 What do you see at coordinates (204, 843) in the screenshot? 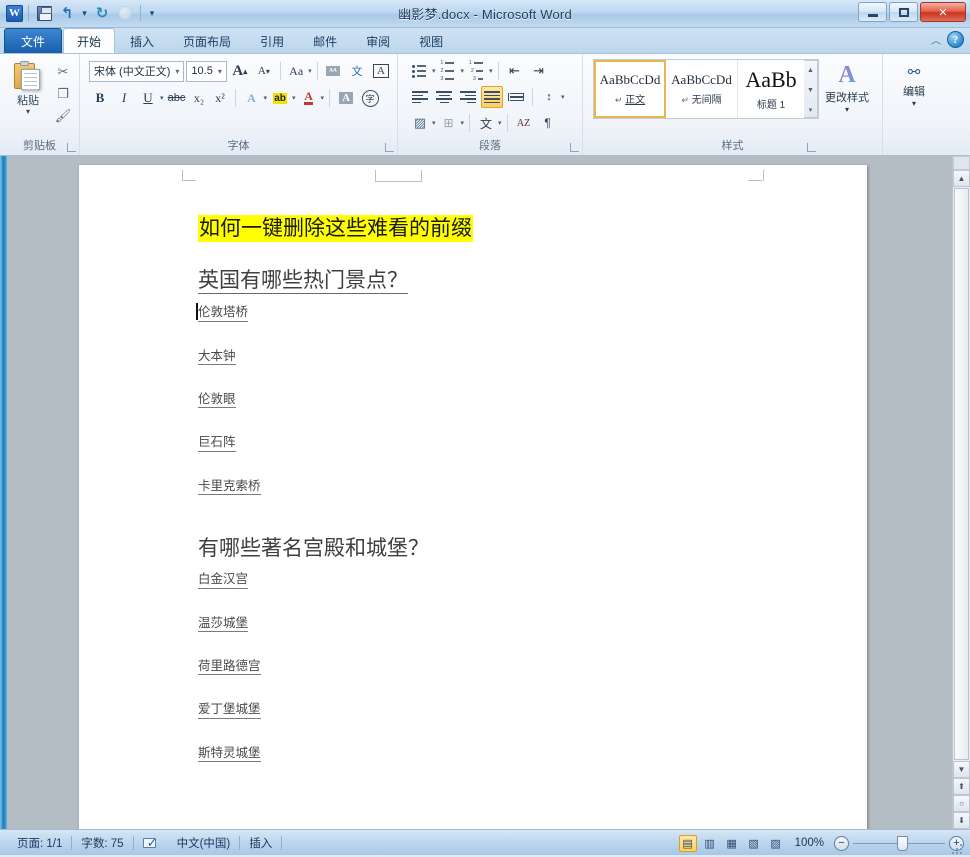
I see `language-indicator: 中文(中国)` at bounding box center [204, 843].